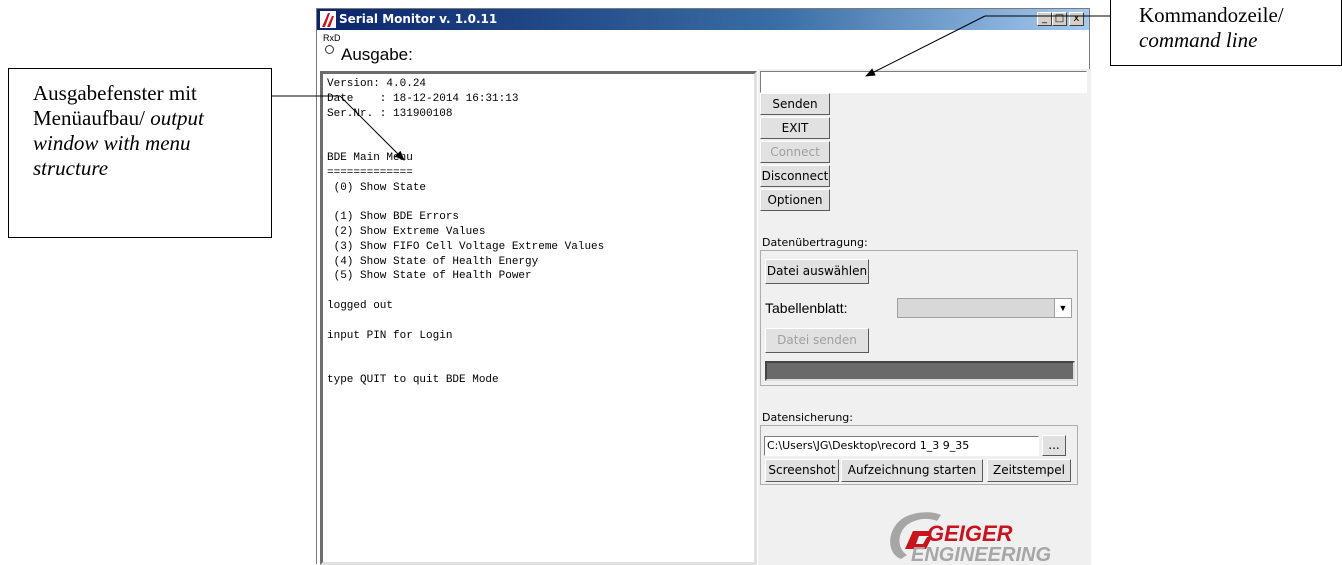 Image resolution: width=1342 pixels, height=565 pixels. What do you see at coordinates (912, 470) in the screenshot?
I see `start-recording-button: Aufzeichnung starten` at bounding box center [912, 470].